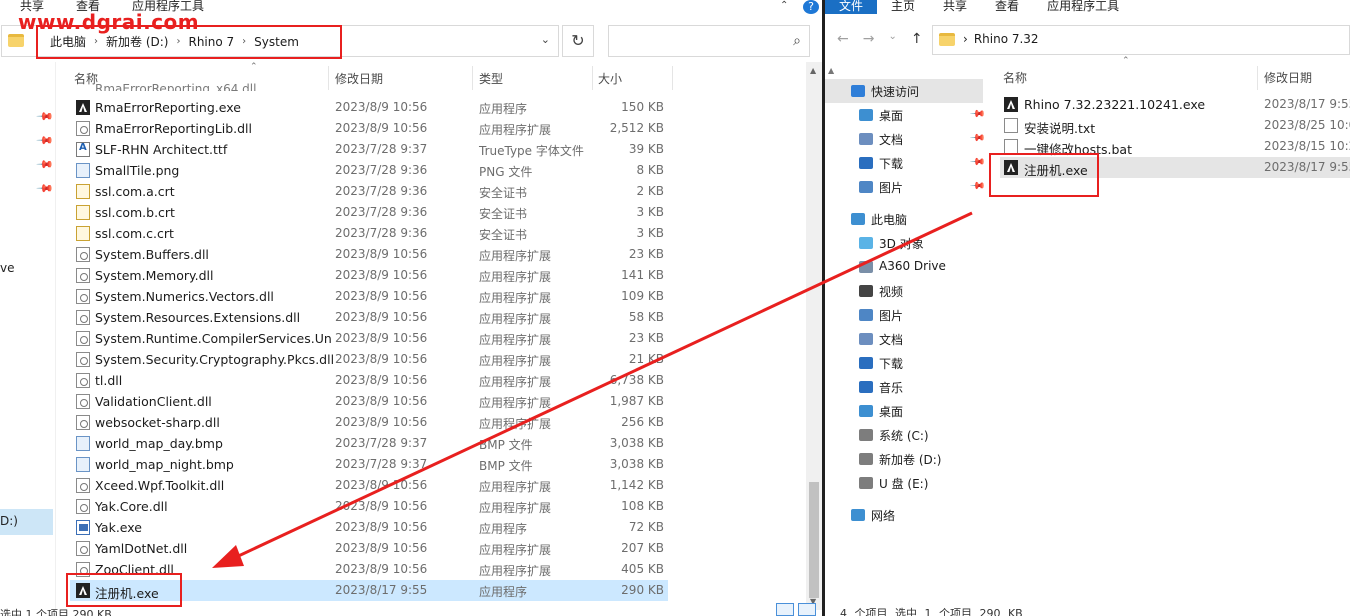 The width and height of the screenshot is (1350, 616). I want to click on sidebar-item: 系统 (C:), so click(904, 435).